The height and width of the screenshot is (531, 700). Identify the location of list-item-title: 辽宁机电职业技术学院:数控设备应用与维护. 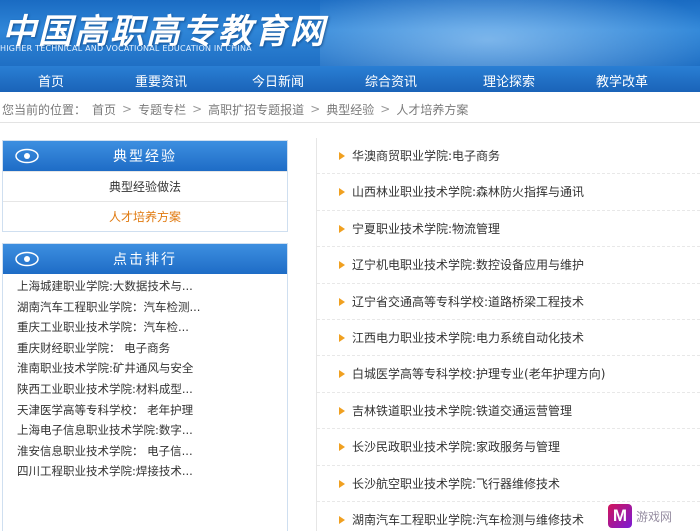
(468, 265).